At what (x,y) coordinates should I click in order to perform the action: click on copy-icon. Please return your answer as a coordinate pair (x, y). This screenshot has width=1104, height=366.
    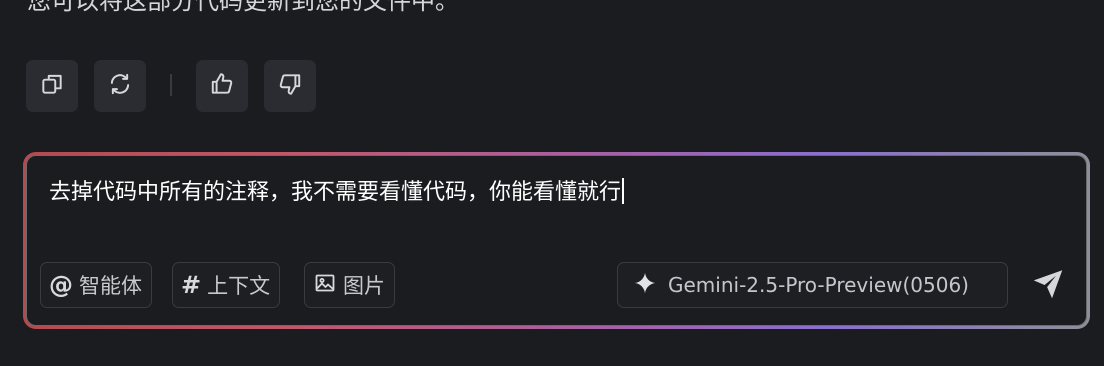
    Looking at the image, I should click on (52, 86).